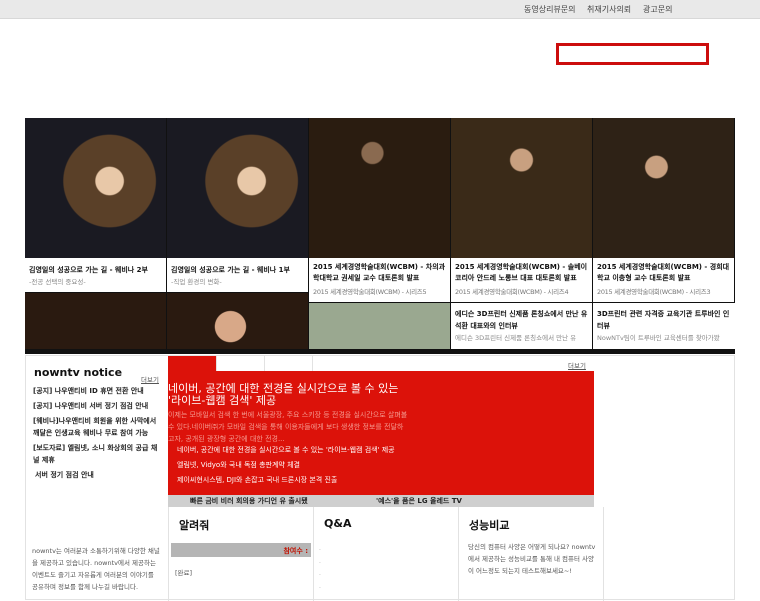 Image resolution: width=760 pixels, height=601 pixels. Describe the element at coordinates (192, 363) in the screenshot. I see `news-tab-active` at that location.